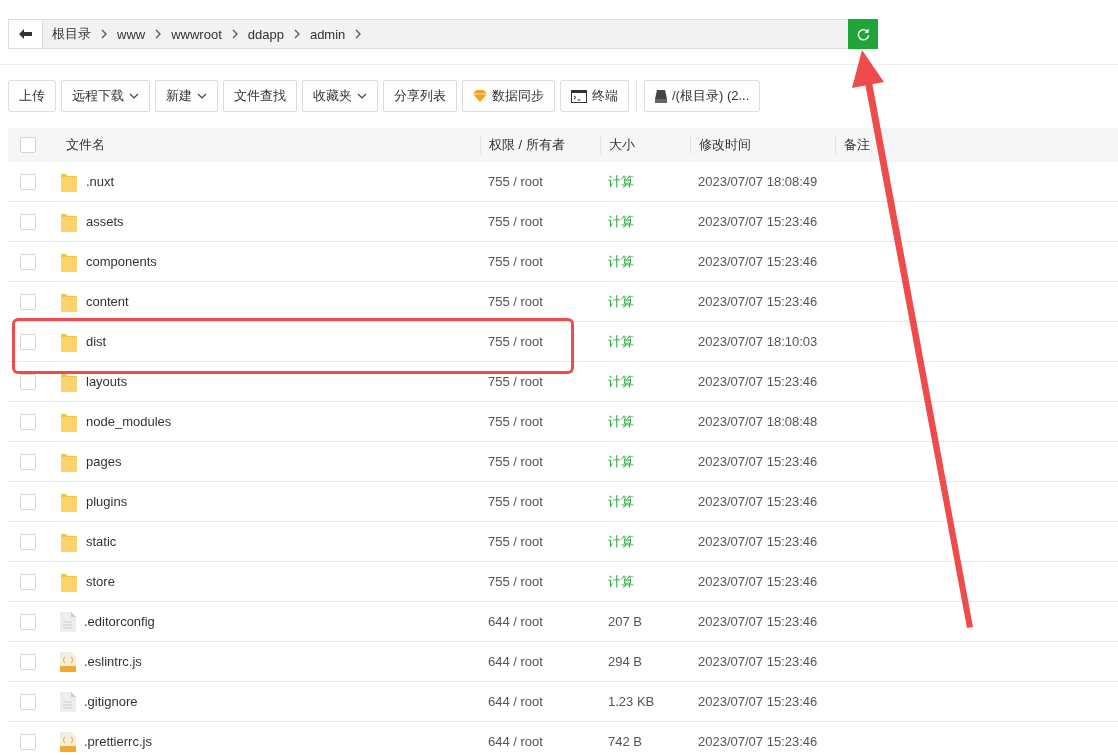 The width and height of the screenshot is (1118, 755). What do you see at coordinates (129, 421) in the screenshot?
I see `file-name: node_modules` at bounding box center [129, 421].